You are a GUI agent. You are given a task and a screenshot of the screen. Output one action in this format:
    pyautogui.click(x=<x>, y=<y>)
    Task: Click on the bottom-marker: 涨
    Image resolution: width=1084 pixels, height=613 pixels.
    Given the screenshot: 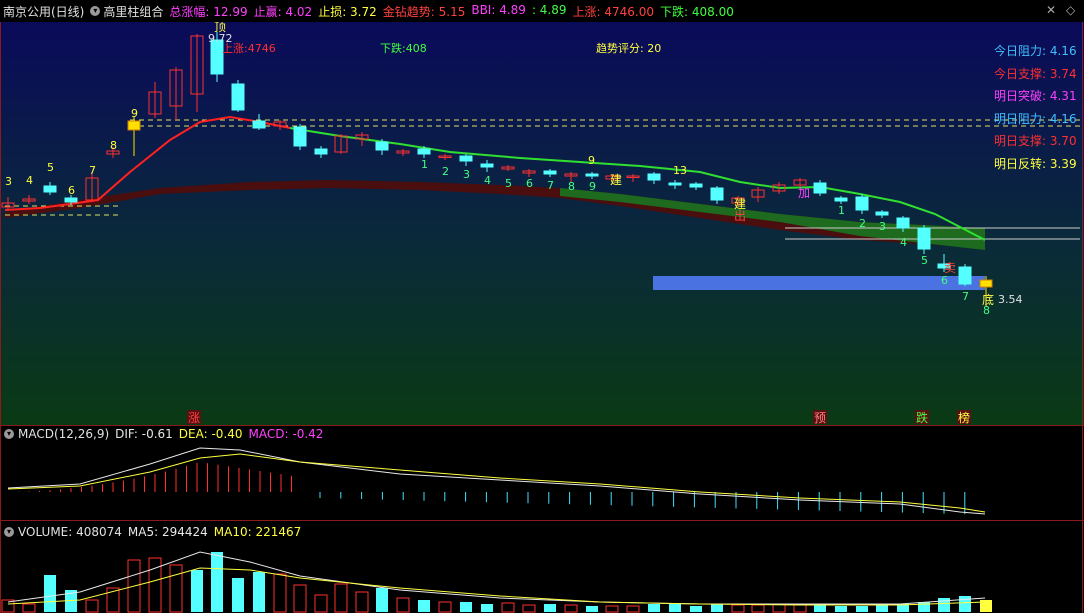 What is the action you would take?
    pyautogui.click(x=194, y=417)
    